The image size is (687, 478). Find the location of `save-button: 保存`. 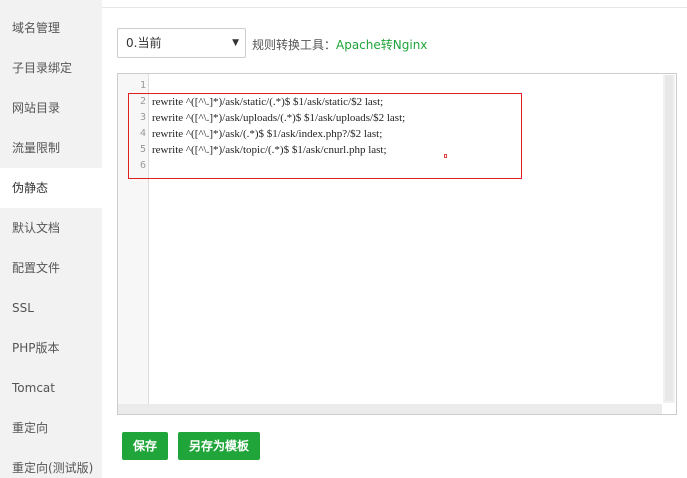

save-button: 保存 is located at coordinates (145, 446).